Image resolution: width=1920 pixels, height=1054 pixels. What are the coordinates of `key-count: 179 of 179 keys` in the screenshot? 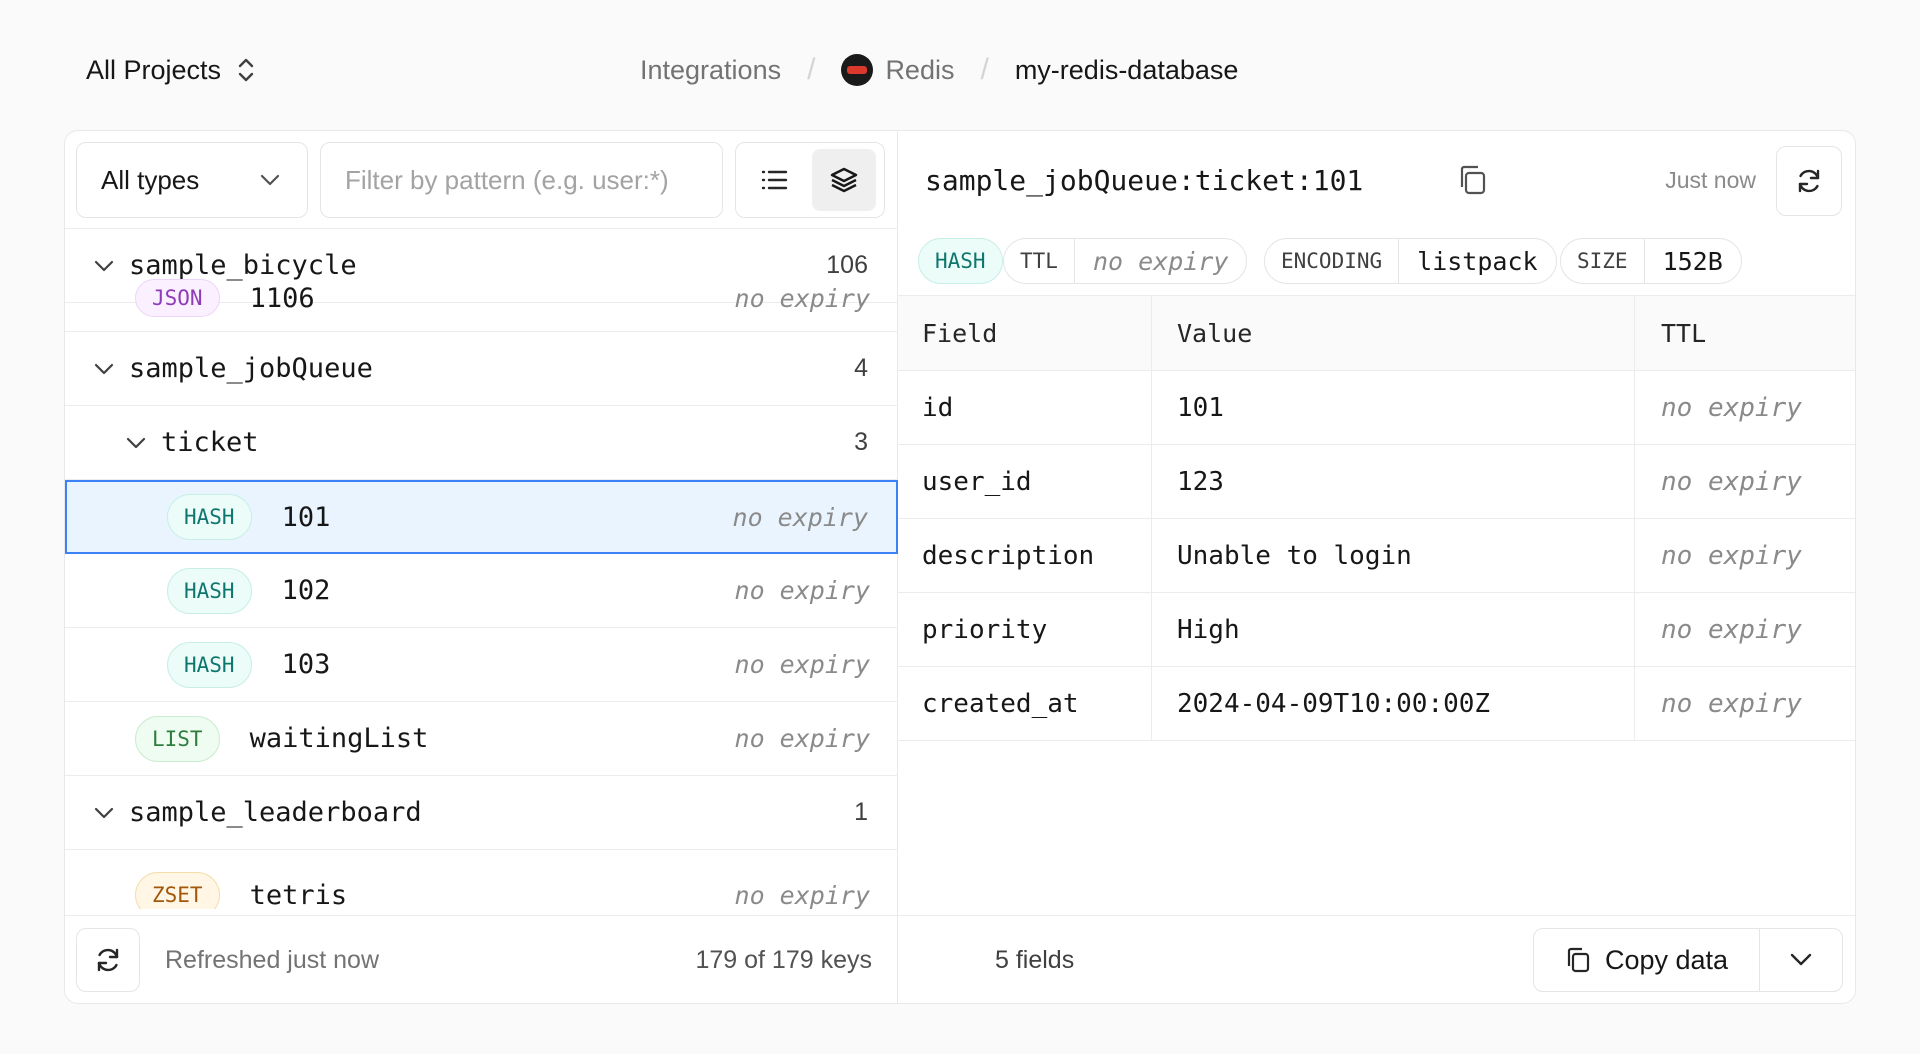 It's located at (783, 960).